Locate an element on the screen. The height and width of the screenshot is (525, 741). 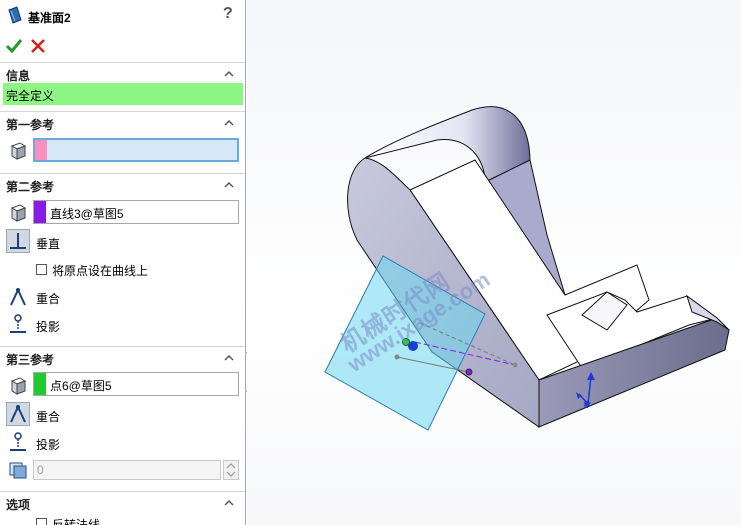
offset-distance-input: 0 is located at coordinates (127, 470).